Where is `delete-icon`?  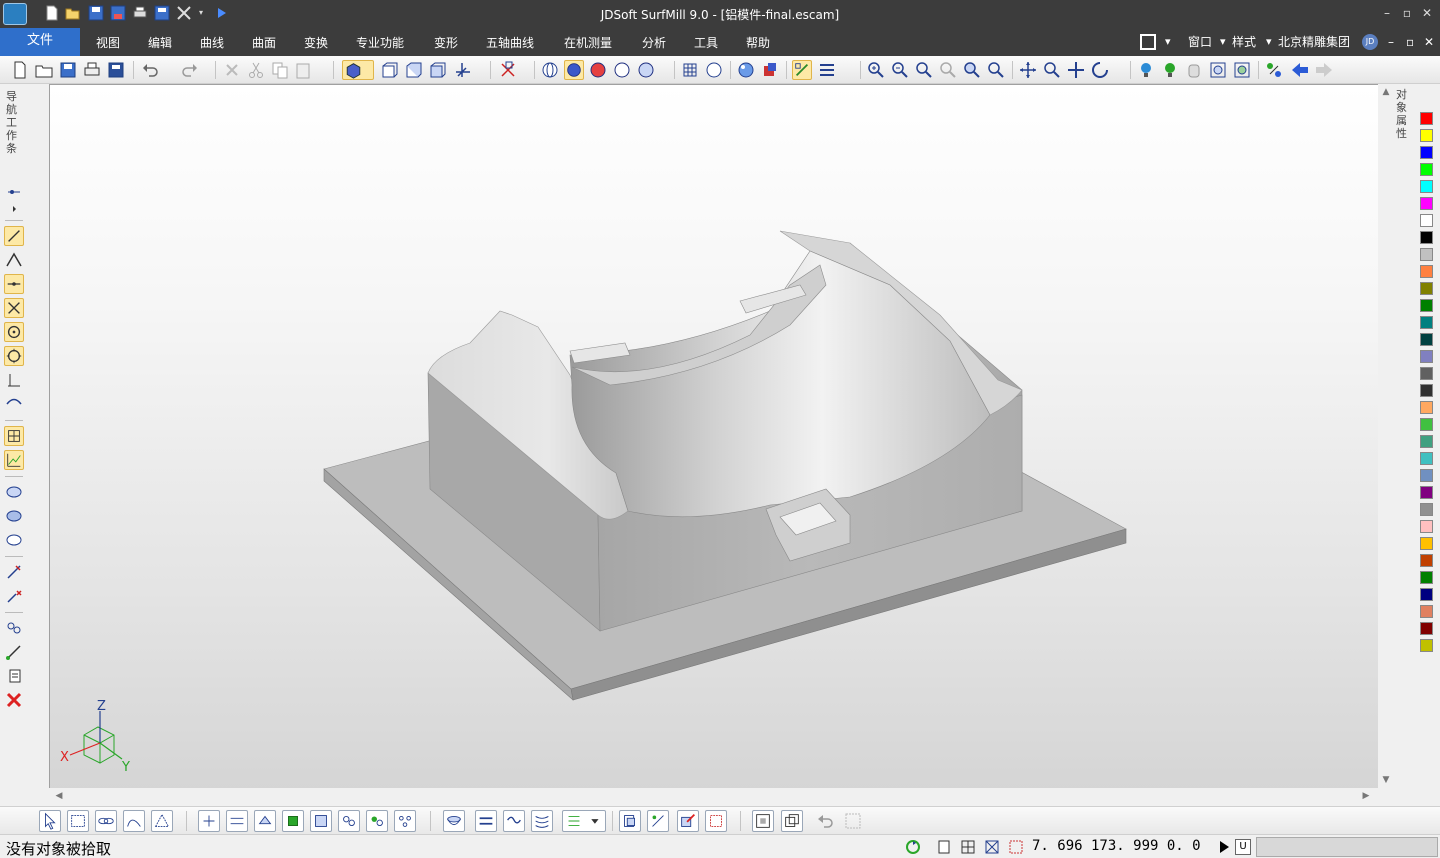
delete-icon is located at coordinates (232, 70).